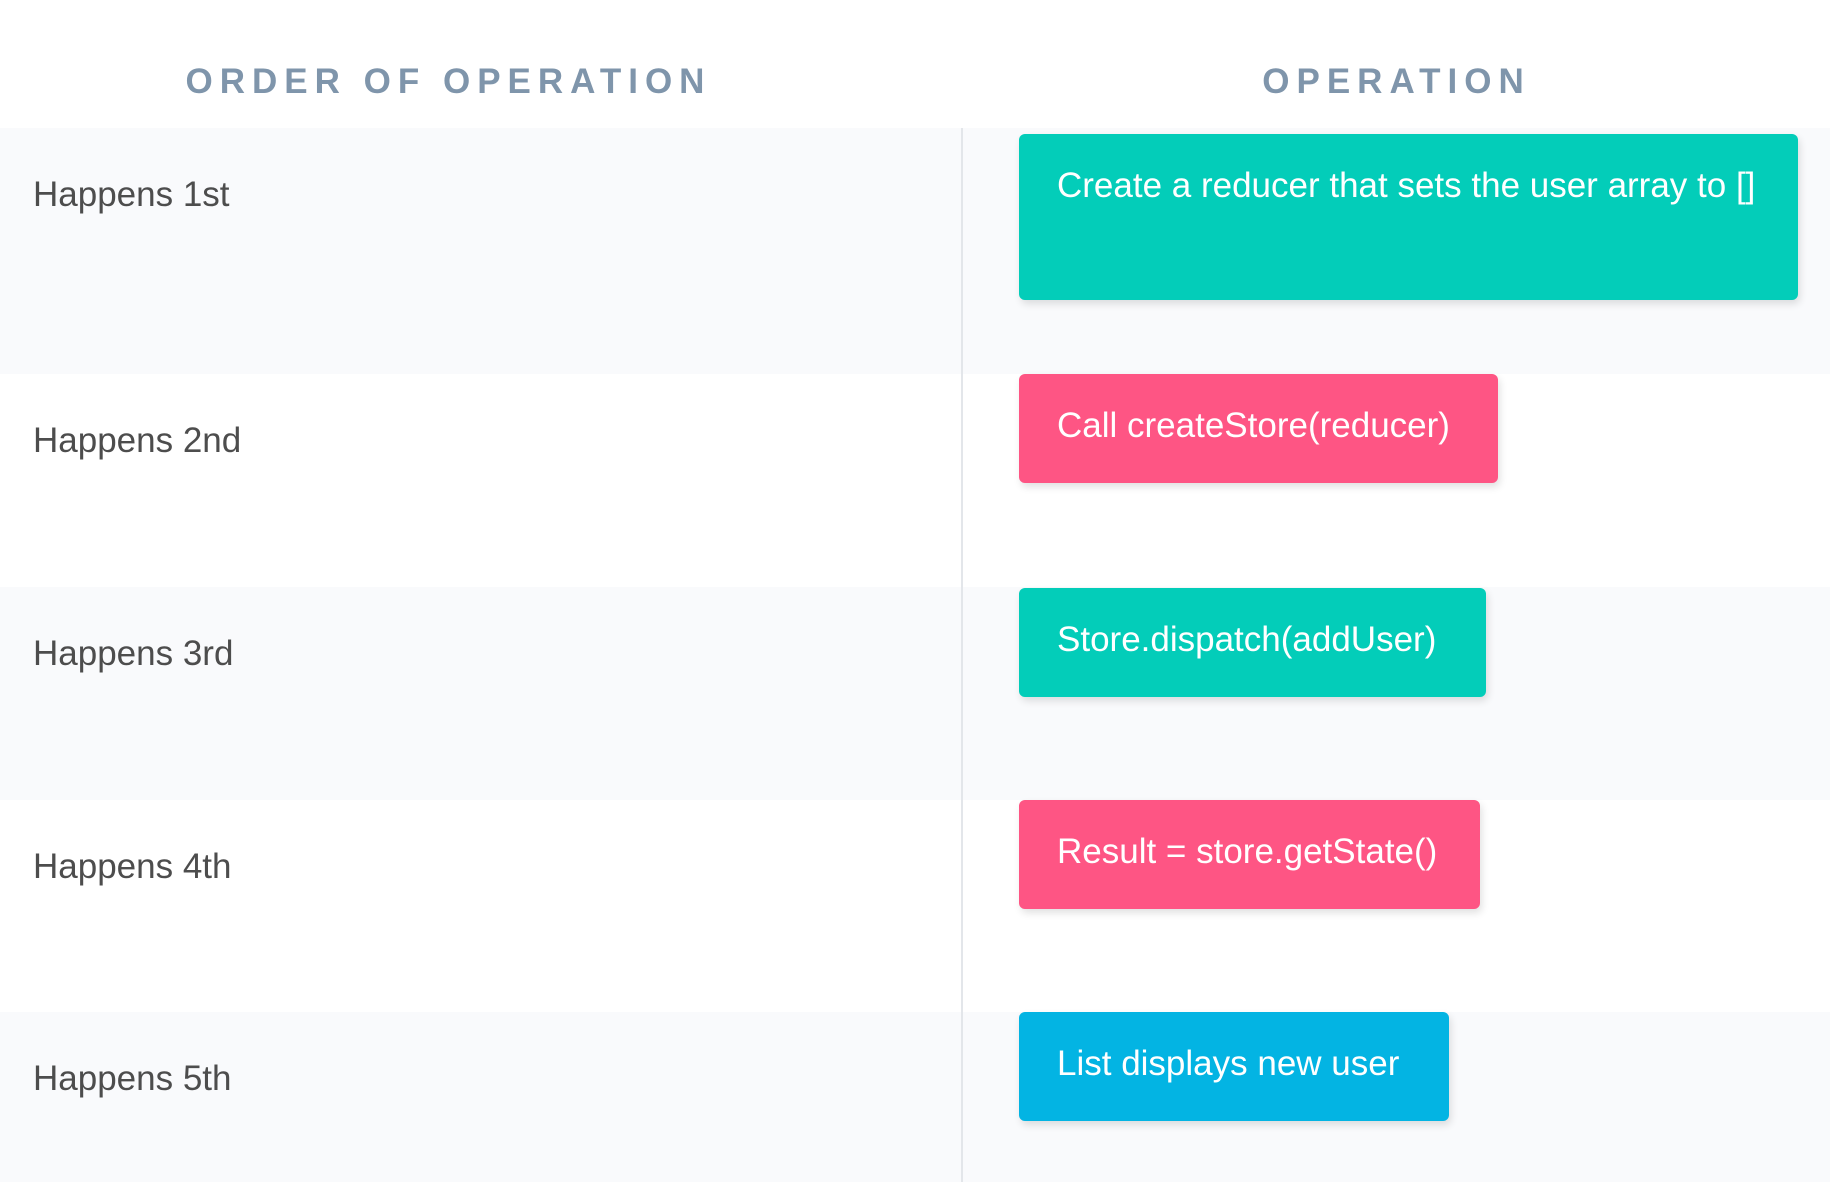 This screenshot has width=1830, height=1182. What do you see at coordinates (1234, 1066) in the screenshot?
I see `operation-card: List displays new user` at bounding box center [1234, 1066].